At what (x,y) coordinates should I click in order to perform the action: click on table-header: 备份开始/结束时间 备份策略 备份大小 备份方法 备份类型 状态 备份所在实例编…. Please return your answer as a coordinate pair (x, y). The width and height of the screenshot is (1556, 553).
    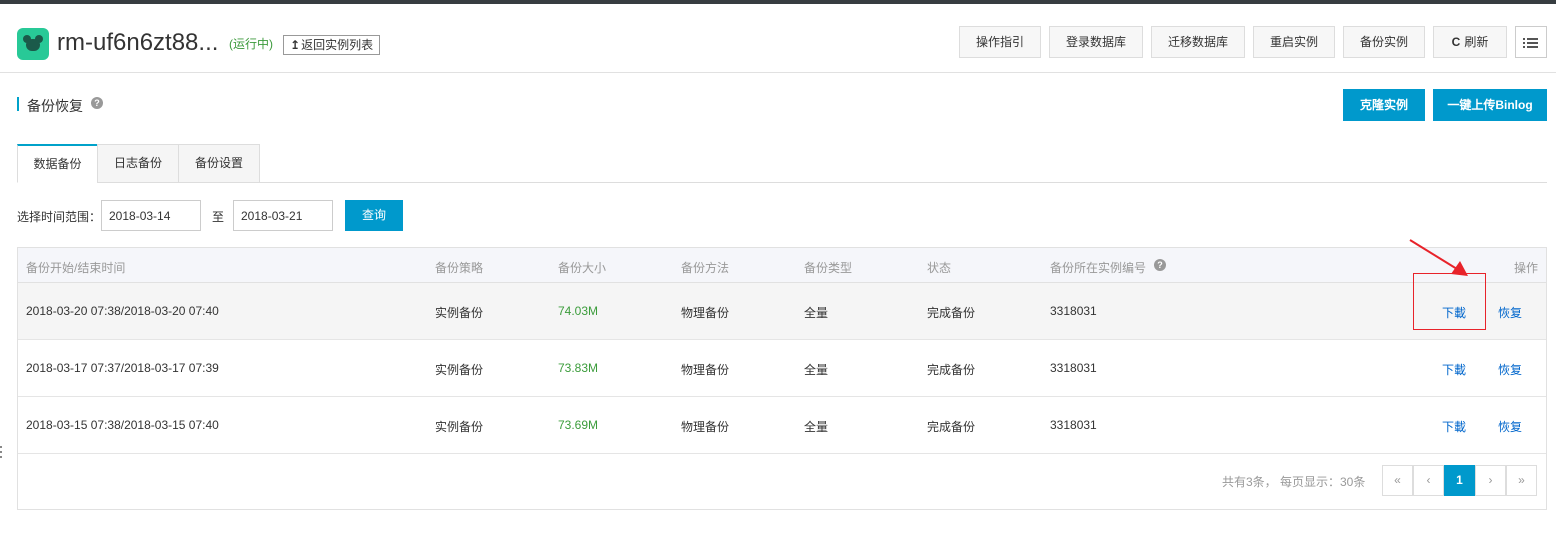
    Looking at the image, I should click on (782, 265).